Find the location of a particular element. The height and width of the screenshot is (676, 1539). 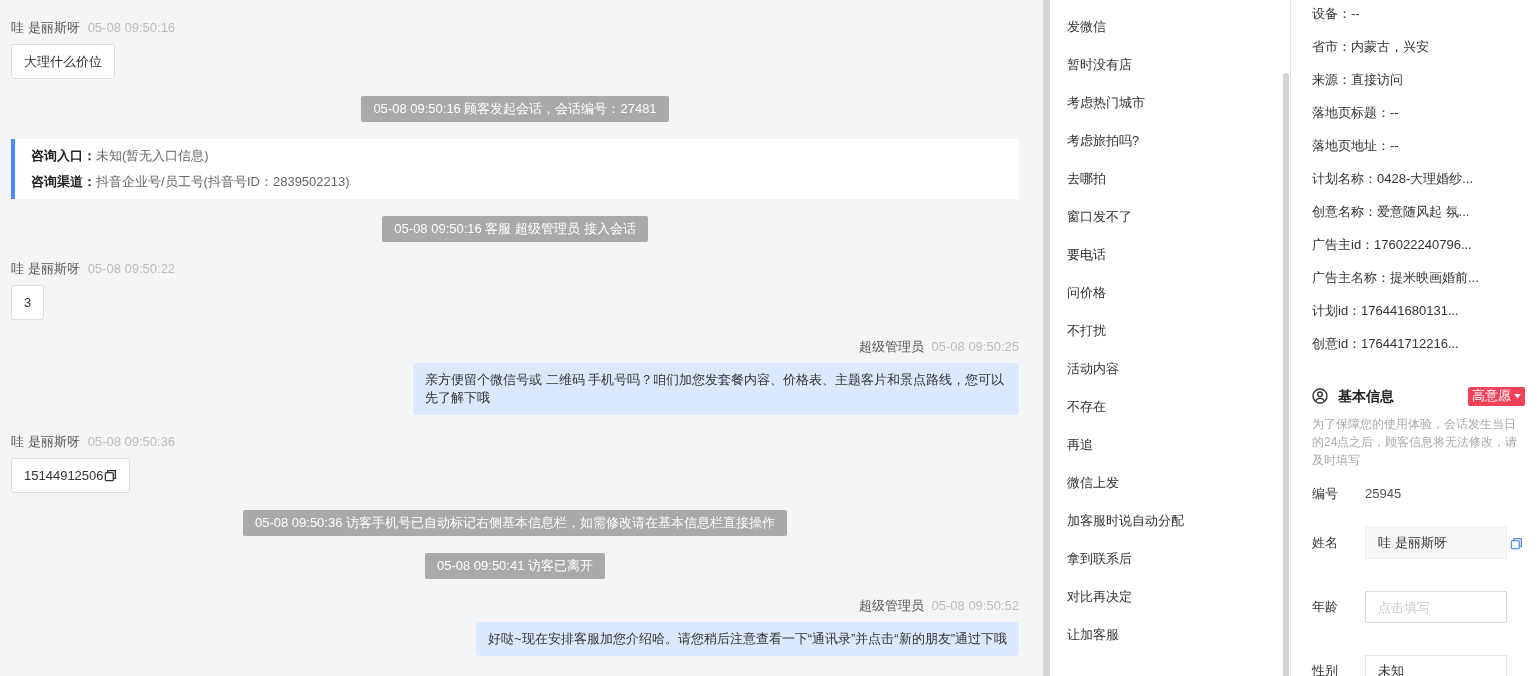

user-circle-icon is located at coordinates (1320, 396).